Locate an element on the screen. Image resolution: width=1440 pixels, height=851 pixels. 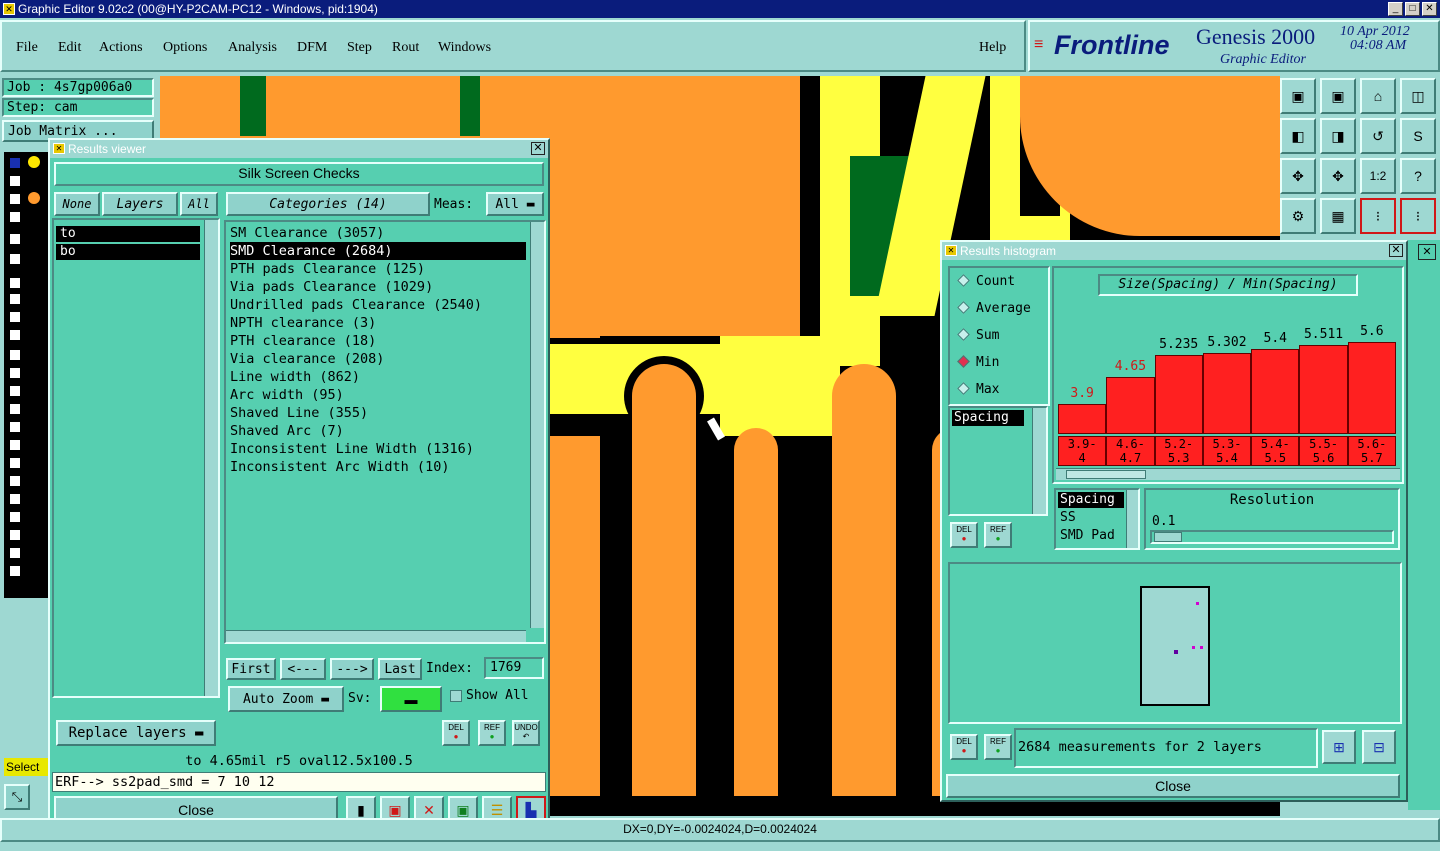
categories-button: Categories (14) is located at coordinates (328, 204).